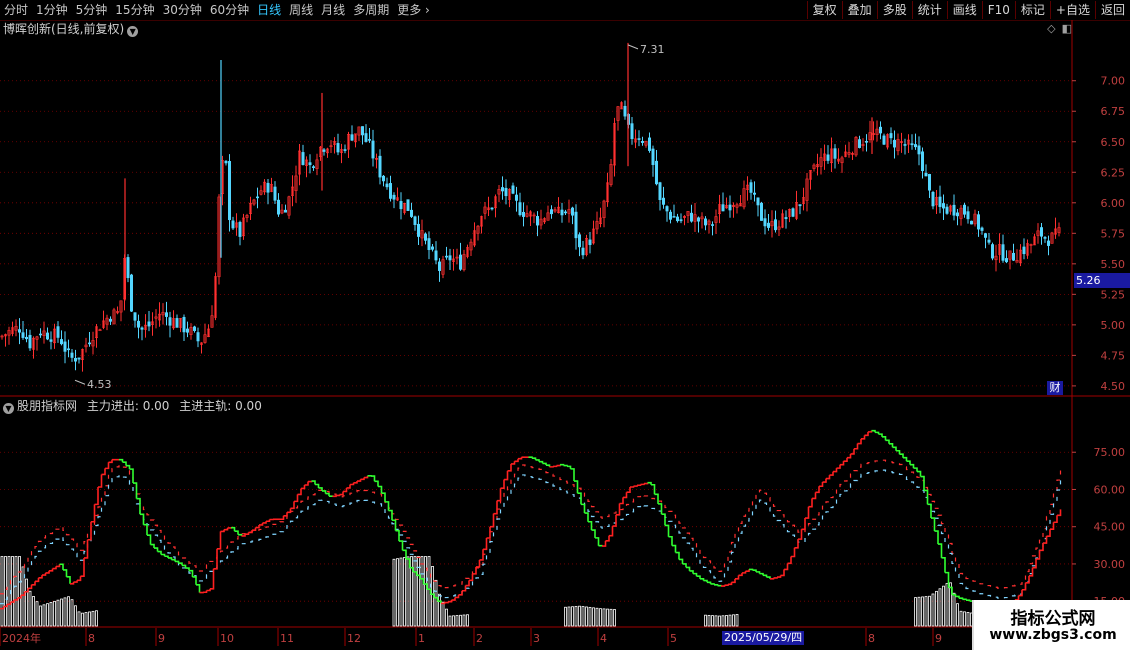 This screenshot has height=650, width=1130. I want to click on indicator-panel-title: ▼ 股朋指标网 主力进出: 0.00 主进主轨: 0.00, so click(132, 406).